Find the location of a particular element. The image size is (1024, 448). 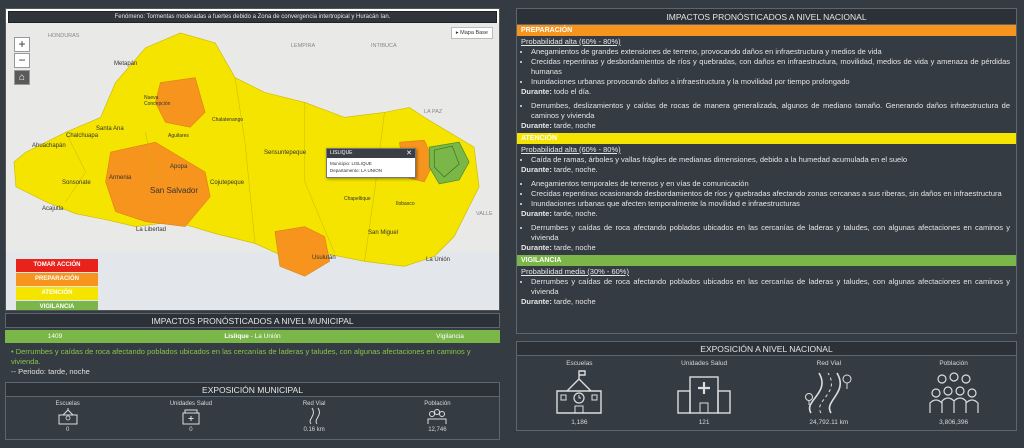

map-label: San Salvador is located at coordinates (174, 190).